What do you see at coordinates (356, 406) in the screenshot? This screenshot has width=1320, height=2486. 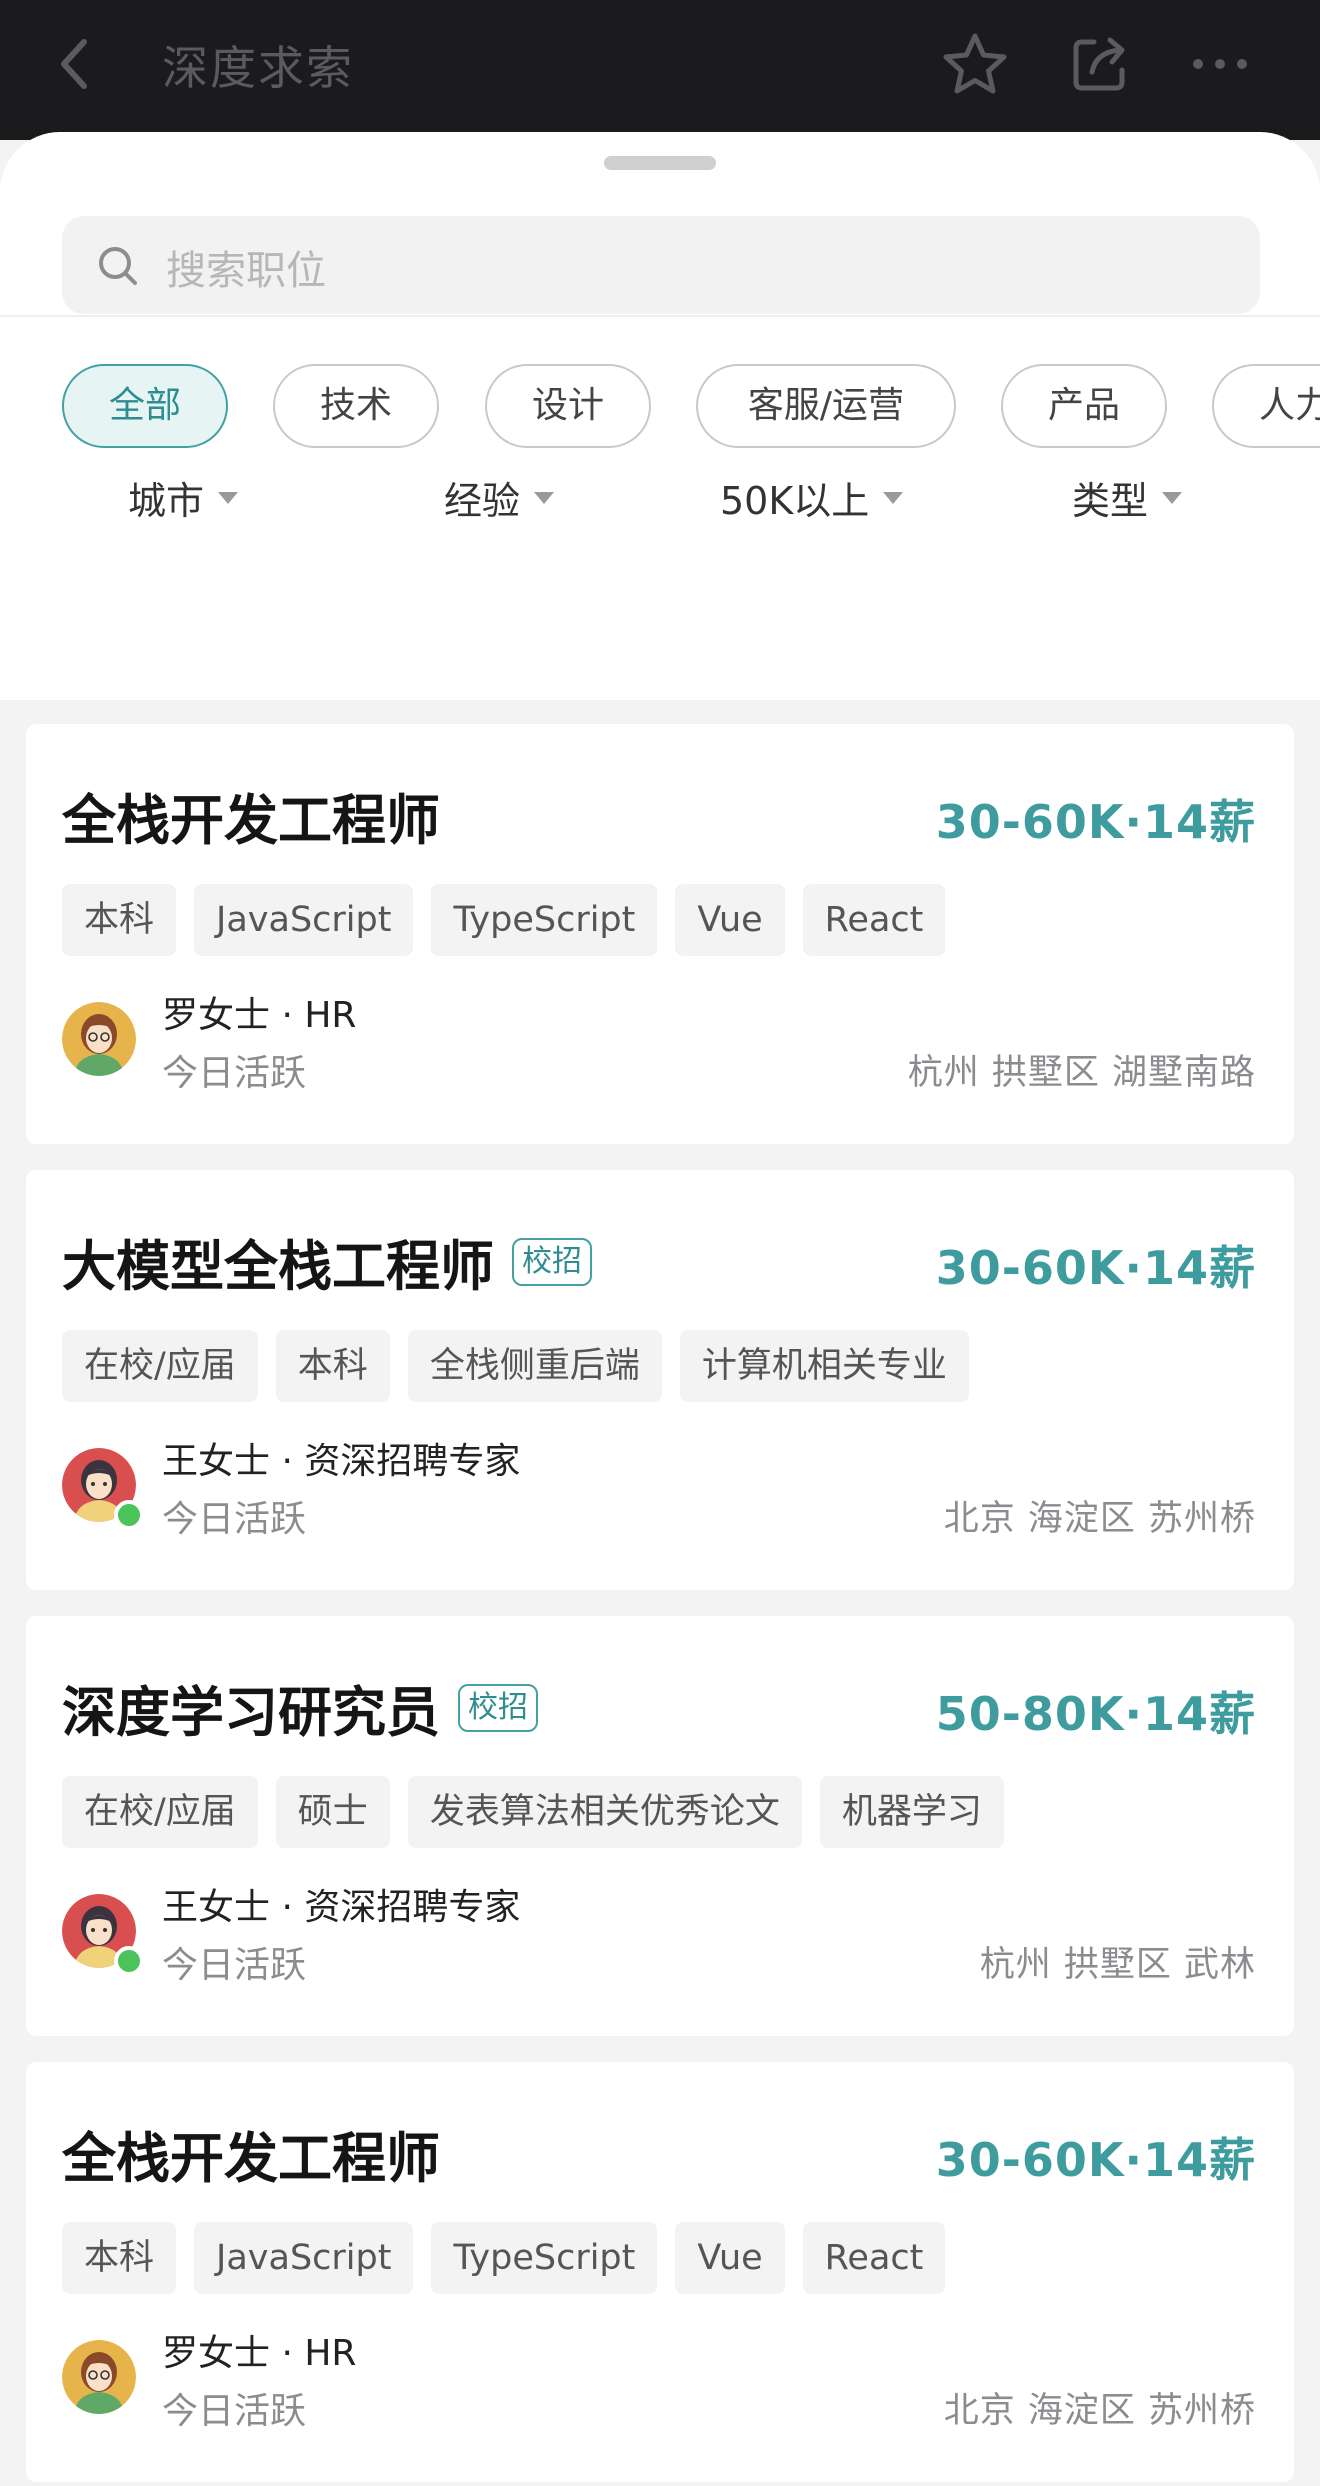 I see `chip-tech: 技术` at bounding box center [356, 406].